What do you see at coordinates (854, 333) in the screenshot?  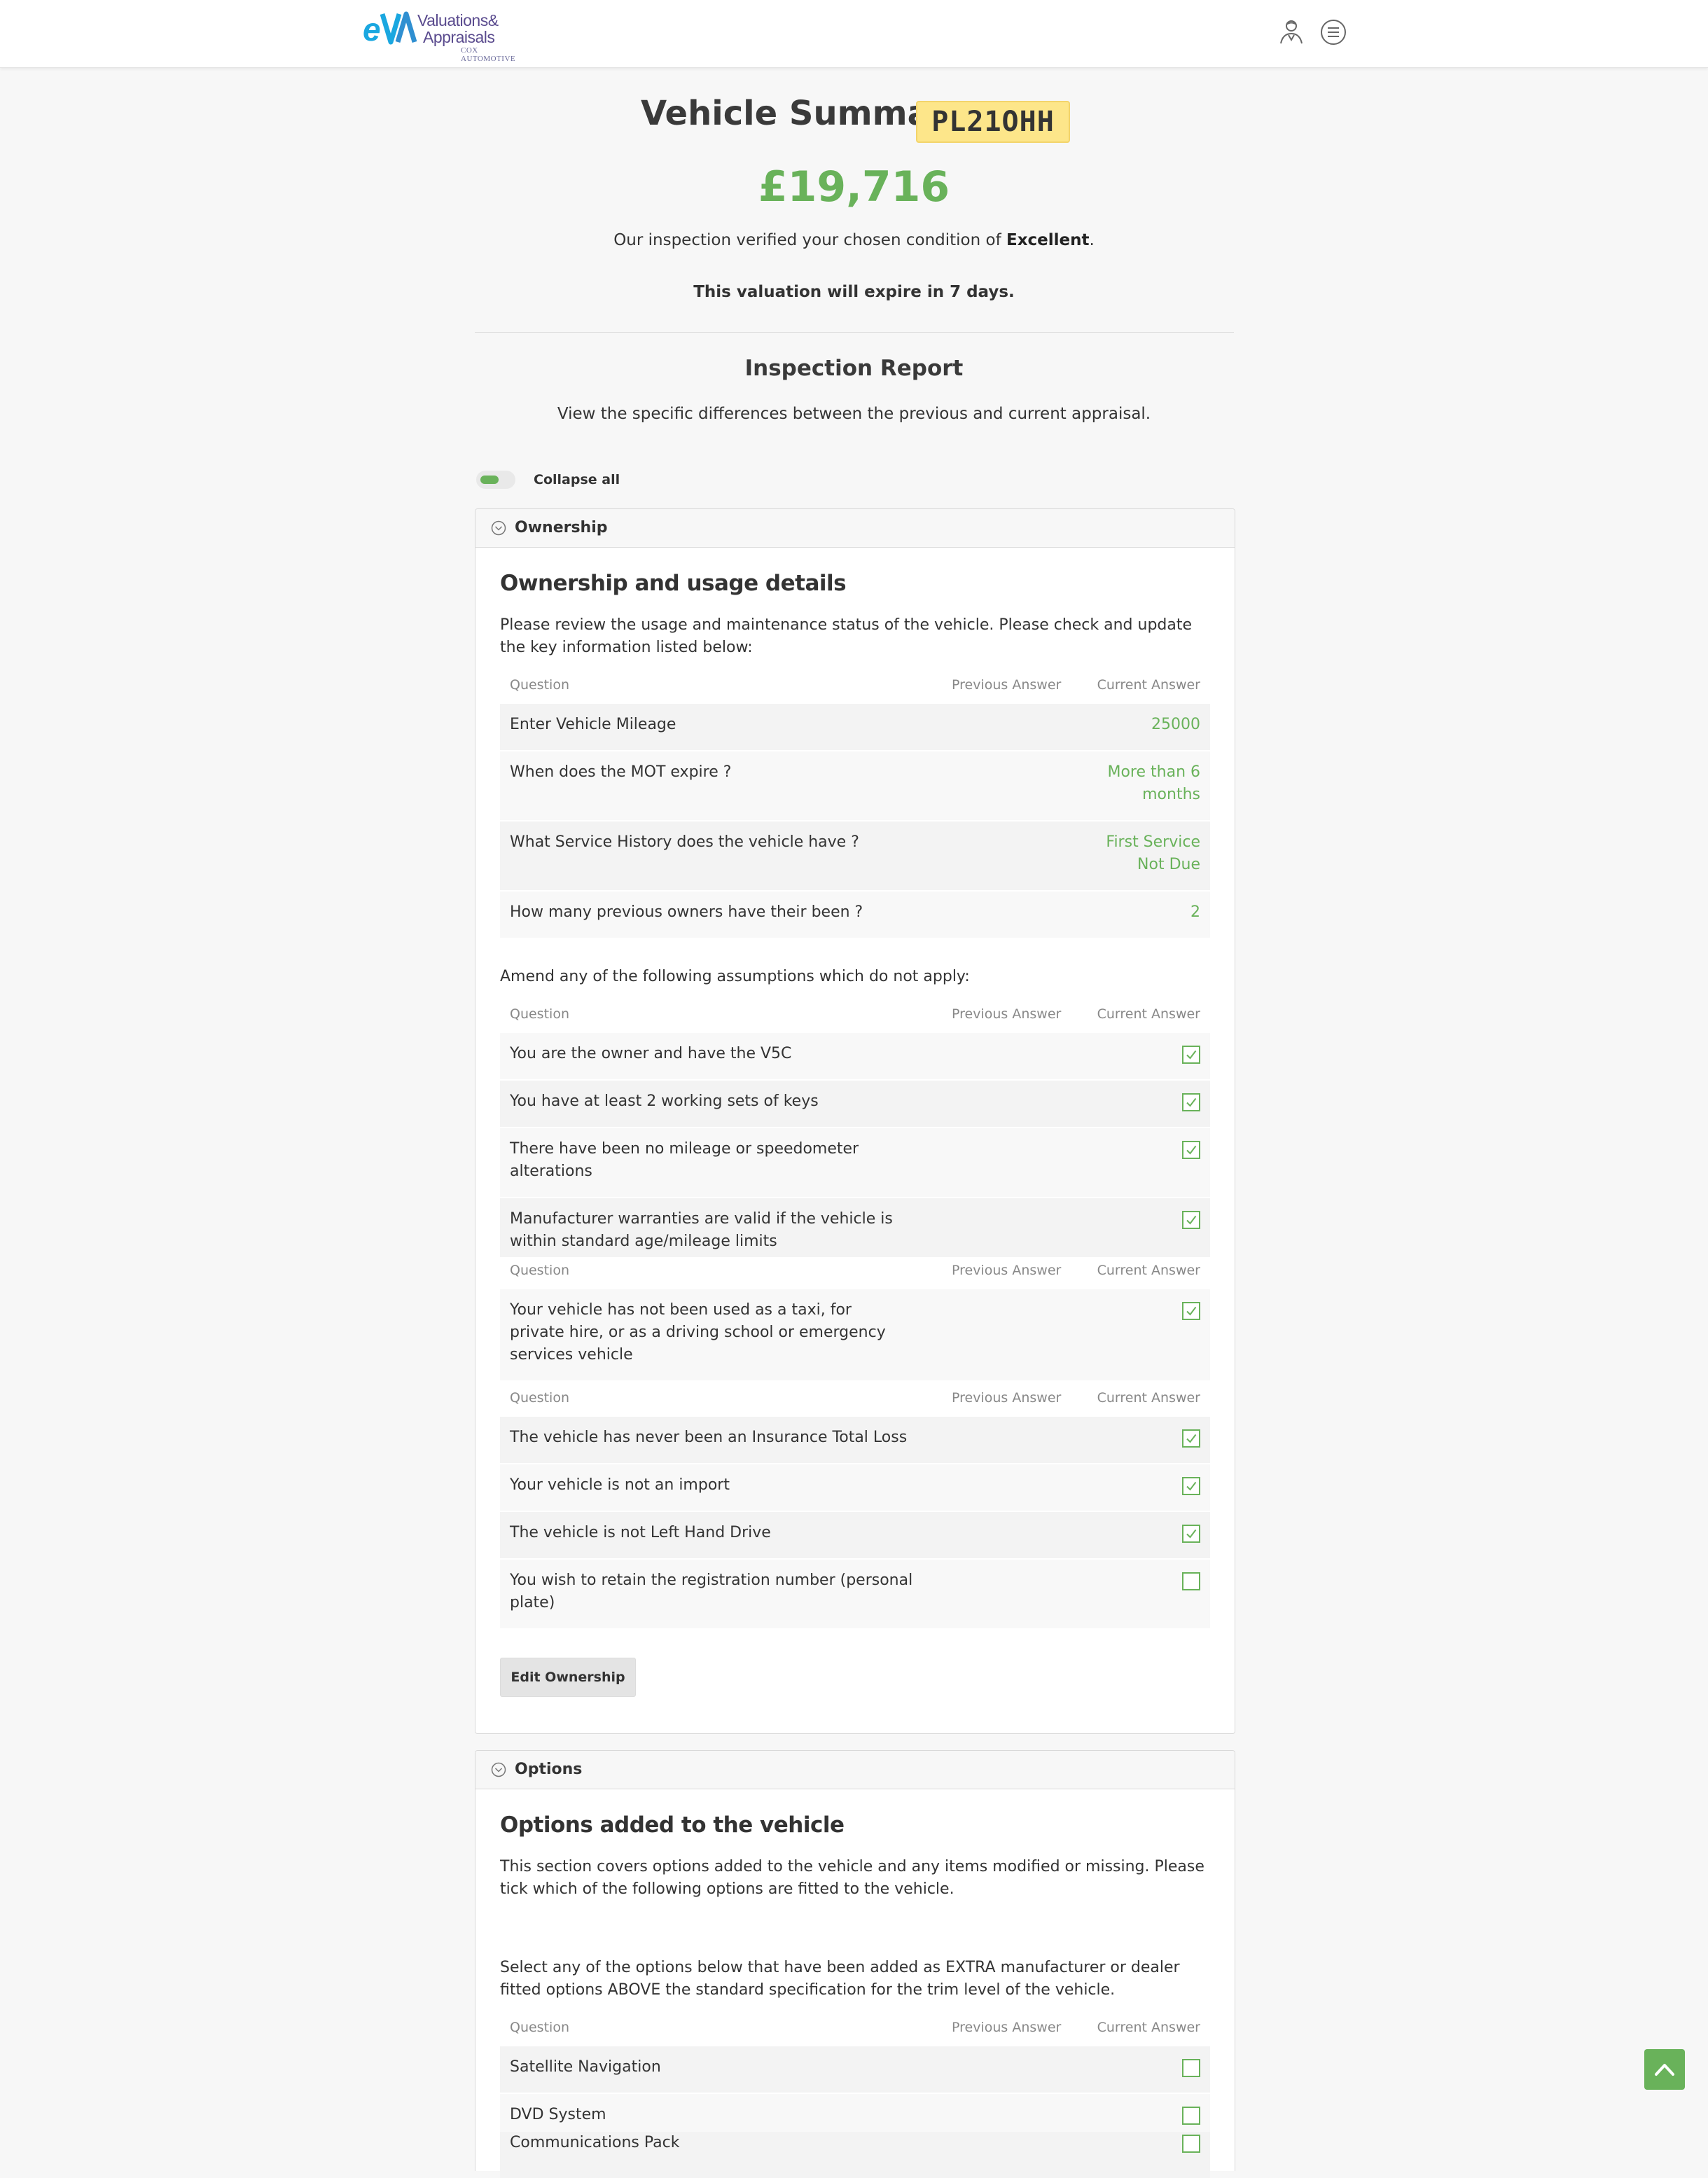 I see `divider` at bounding box center [854, 333].